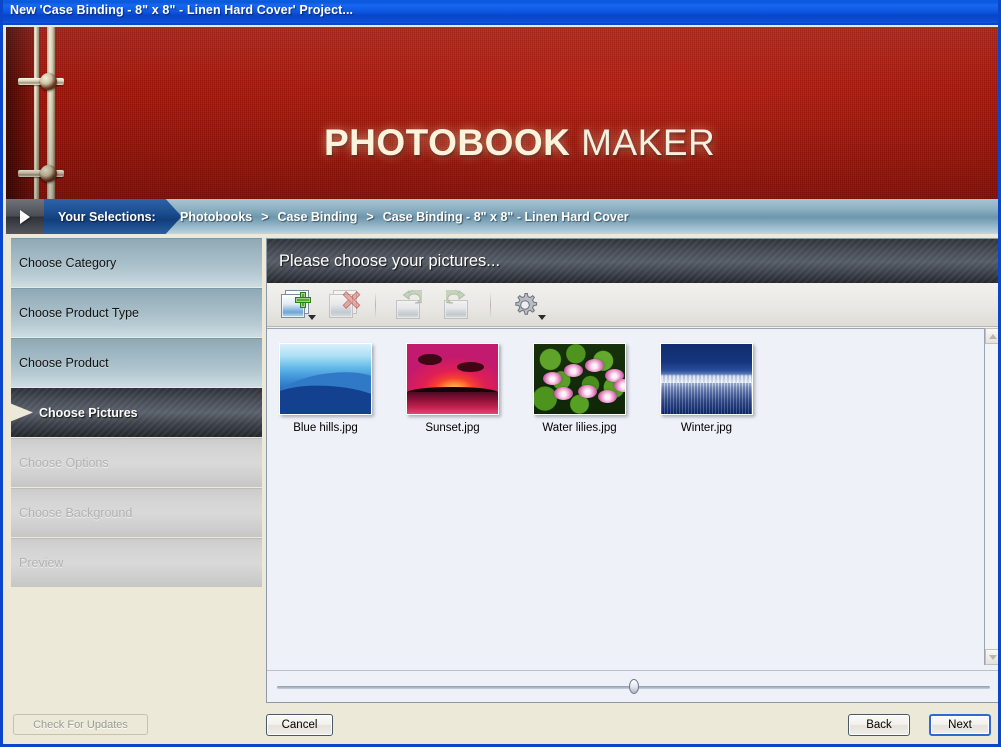 Image resolution: width=1001 pixels, height=747 pixels. I want to click on breadcrumb-item-case-binding: Case Binding, so click(318, 217).